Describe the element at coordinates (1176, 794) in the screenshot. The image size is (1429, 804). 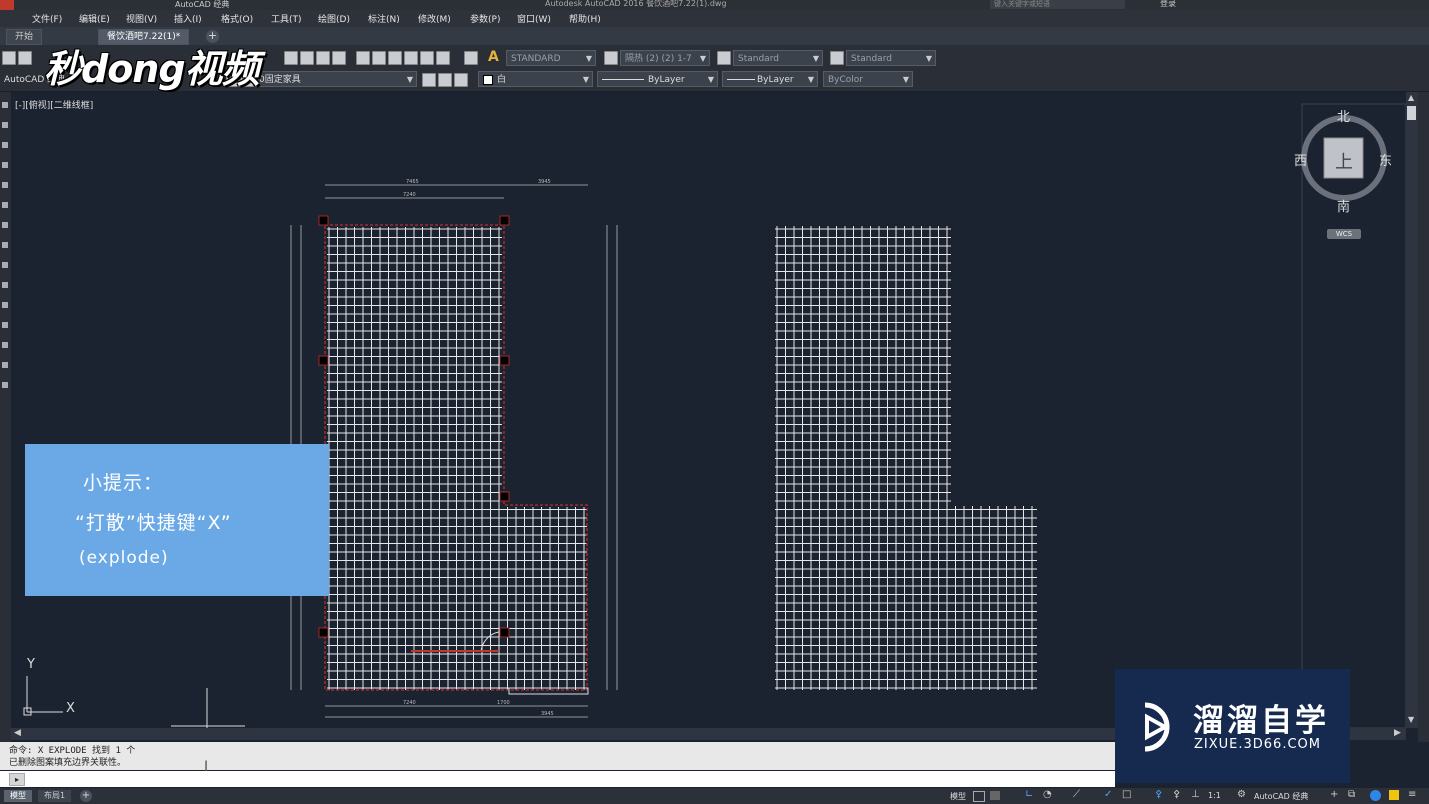
I see `autoscale-icon: ⚴` at that location.